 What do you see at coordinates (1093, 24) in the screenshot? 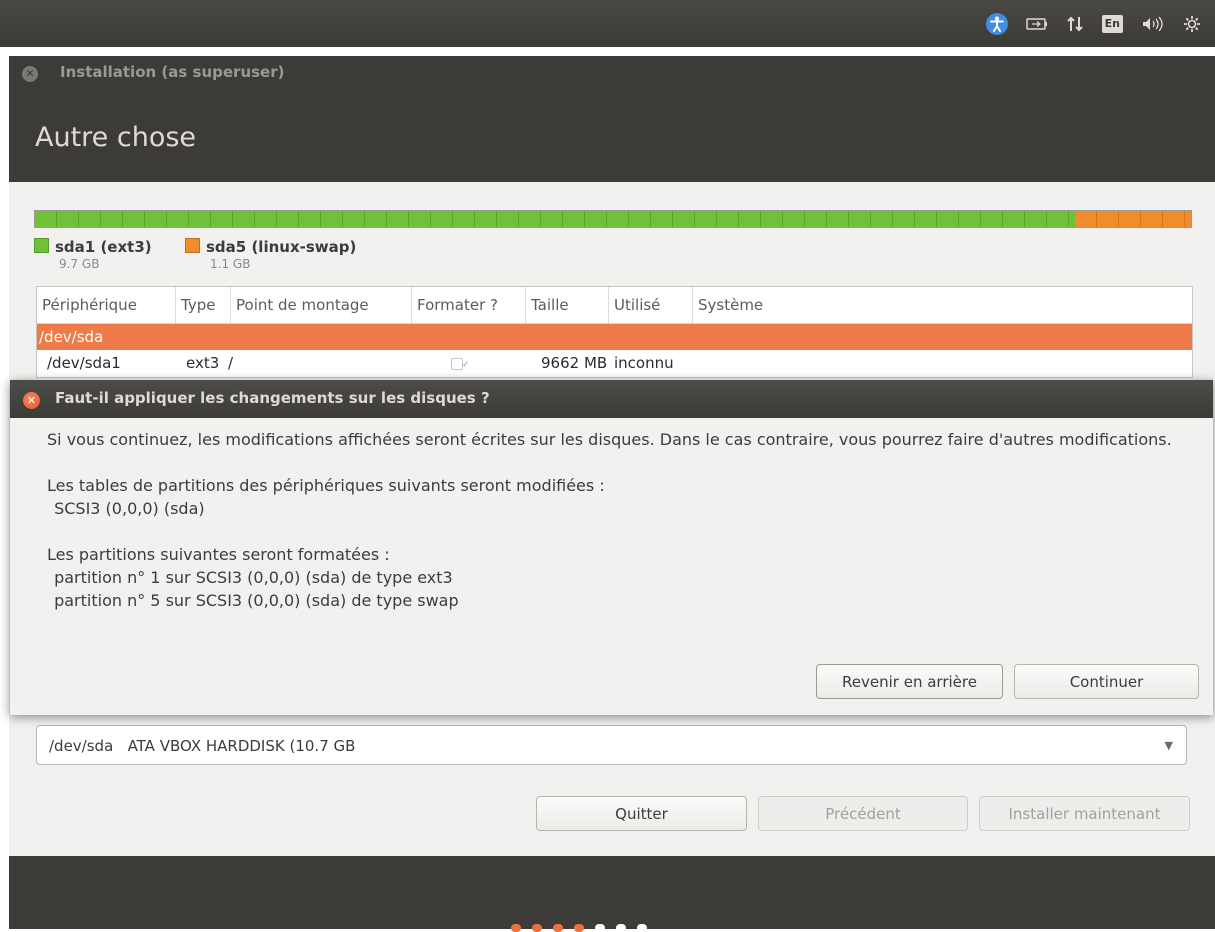
I see `indicator-area: En` at bounding box center [1093, 24].